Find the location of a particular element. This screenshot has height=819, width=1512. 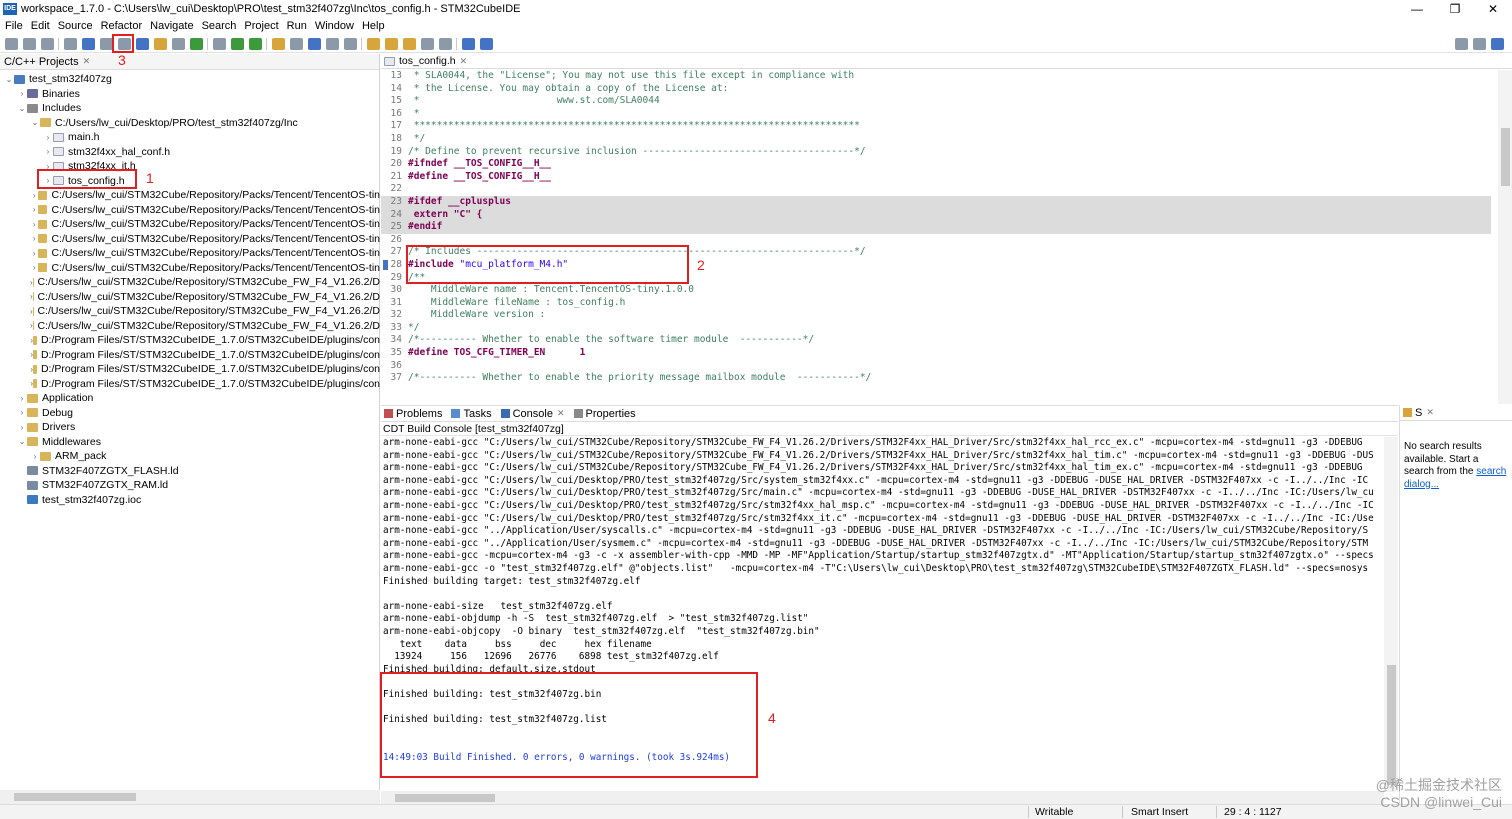

last-edit-icon is located at coordinates (409, 43).